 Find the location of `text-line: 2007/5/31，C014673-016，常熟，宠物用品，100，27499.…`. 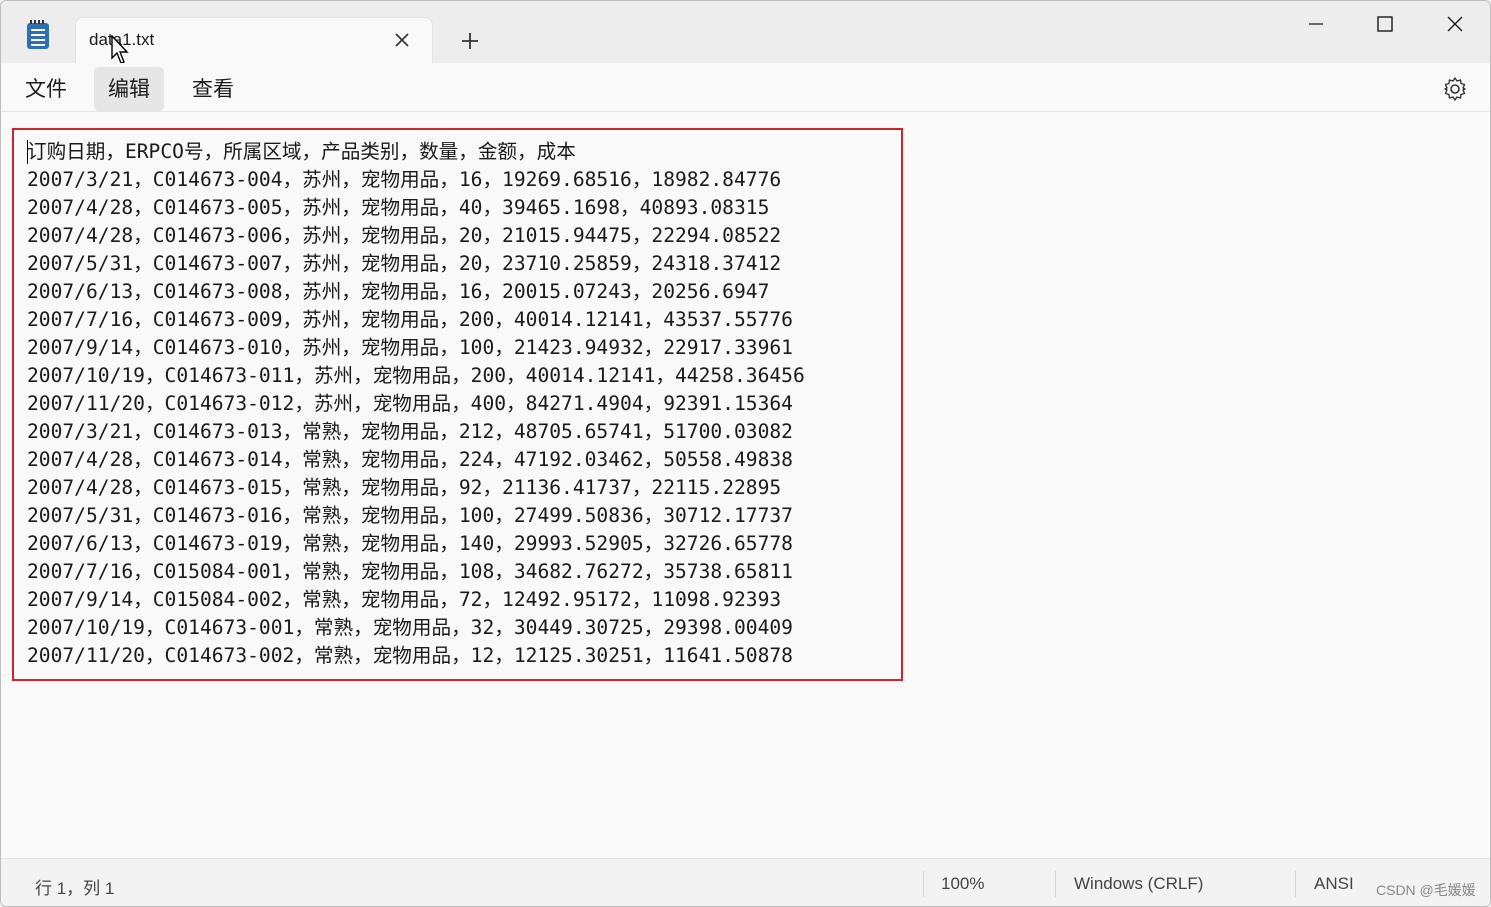

text-line: 2007/5/31，C014673-016，常熟，宠物用品，100，27499.… is located at coordinates (410, 515).